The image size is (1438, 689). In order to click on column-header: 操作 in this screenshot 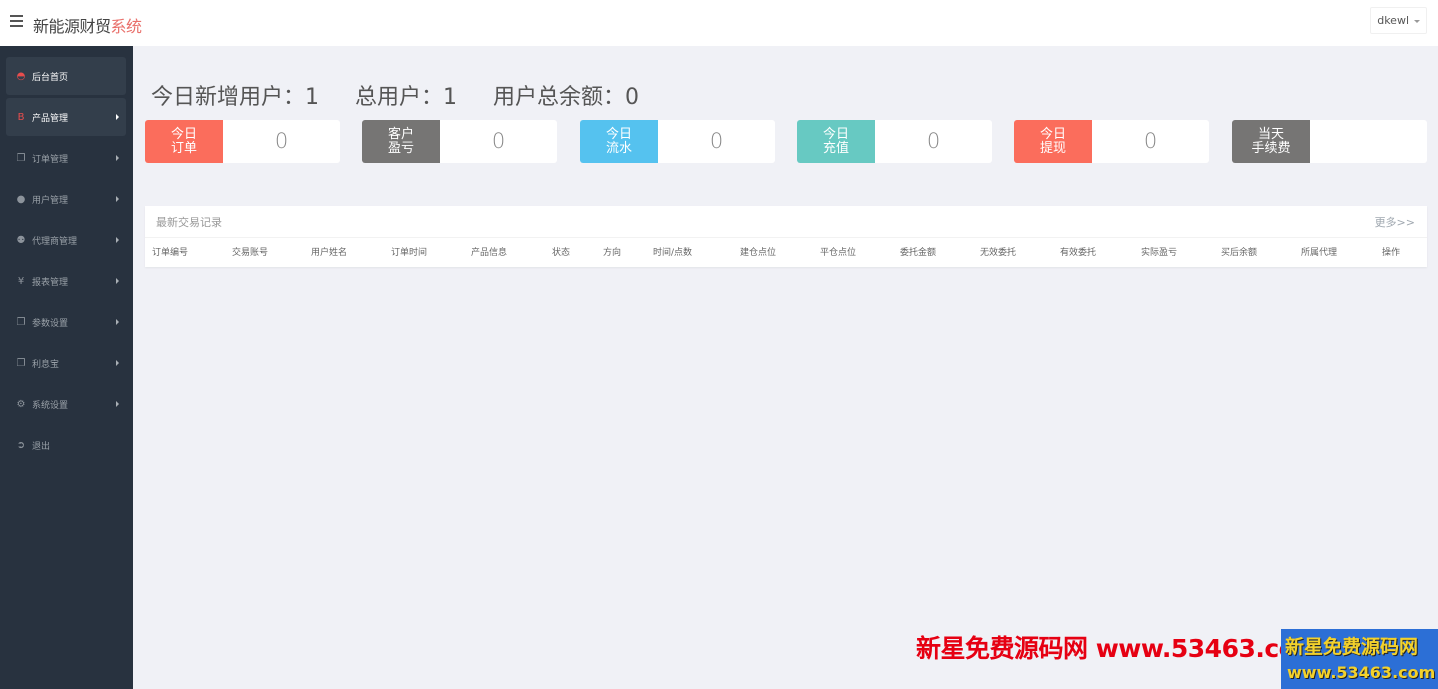, I will do `click(1391, 253)`.